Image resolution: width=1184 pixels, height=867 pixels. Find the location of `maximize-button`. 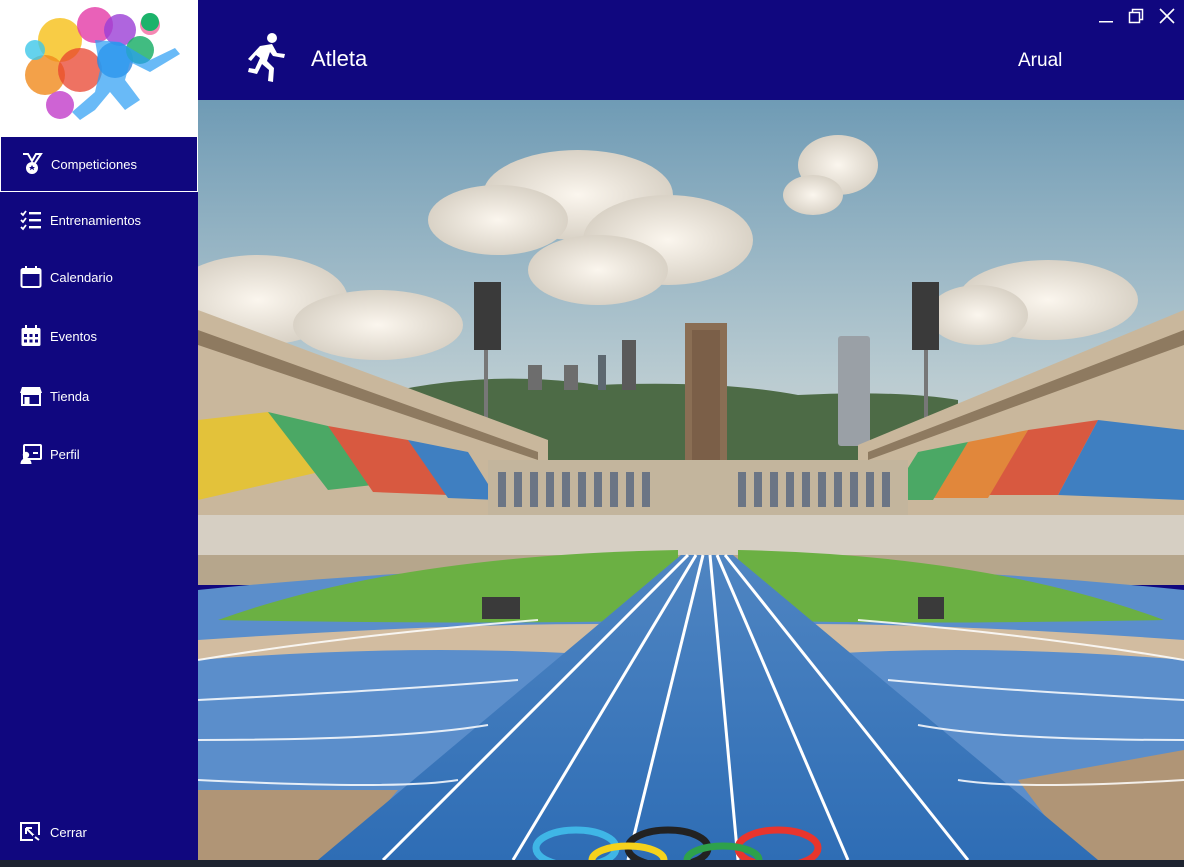

maximize-button is located at coordinates (1136, 16).